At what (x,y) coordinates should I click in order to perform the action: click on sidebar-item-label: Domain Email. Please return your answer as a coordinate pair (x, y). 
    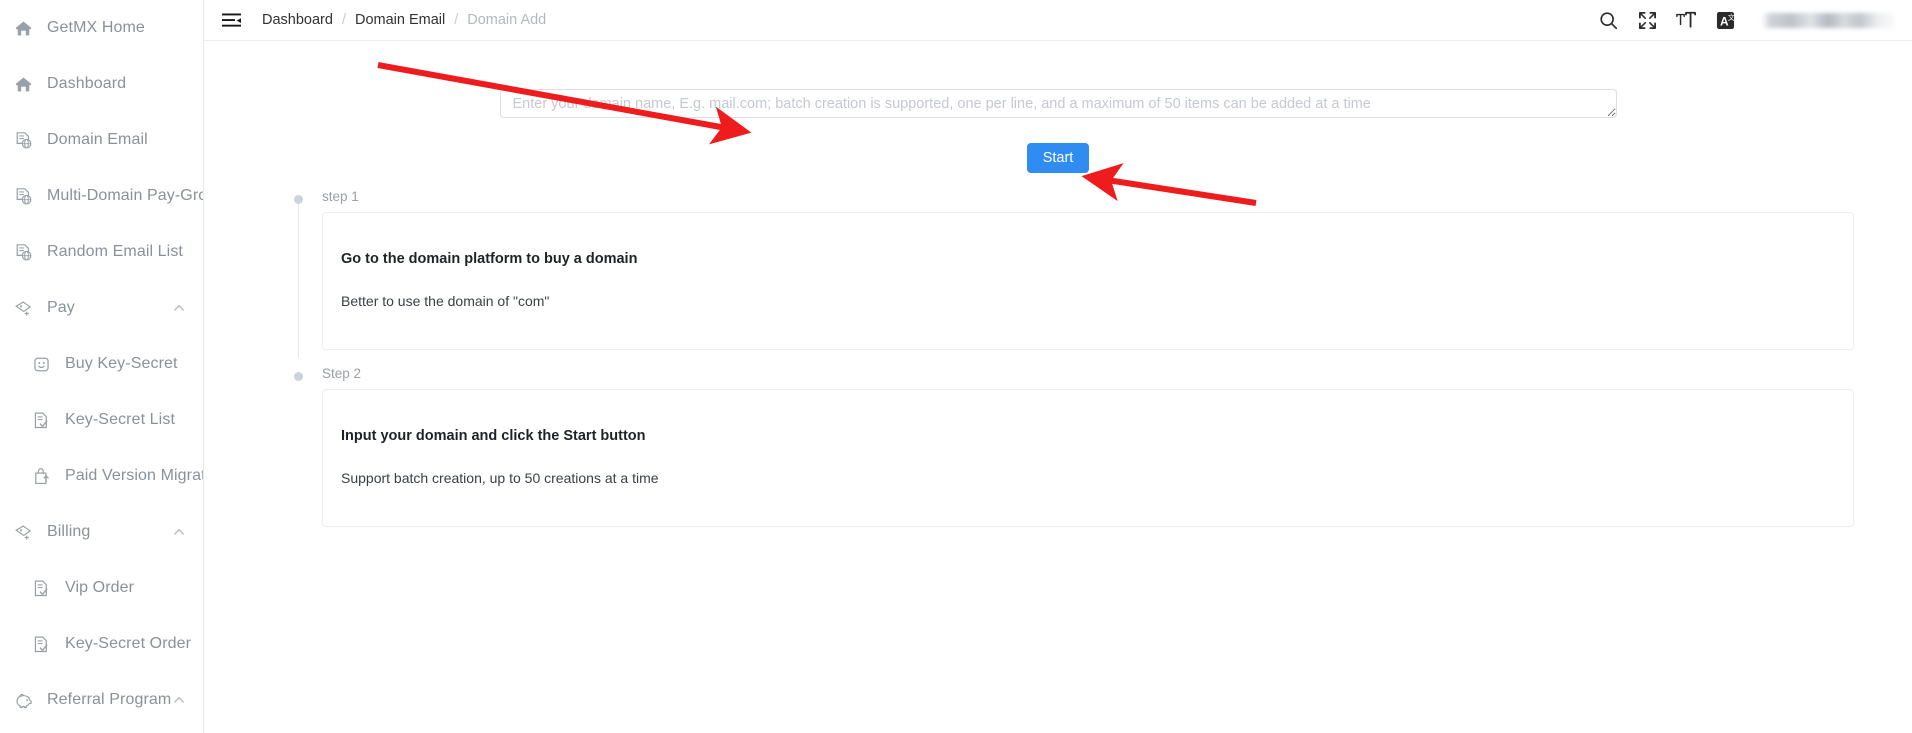
    Looking at the image, I should click on (97, 139).